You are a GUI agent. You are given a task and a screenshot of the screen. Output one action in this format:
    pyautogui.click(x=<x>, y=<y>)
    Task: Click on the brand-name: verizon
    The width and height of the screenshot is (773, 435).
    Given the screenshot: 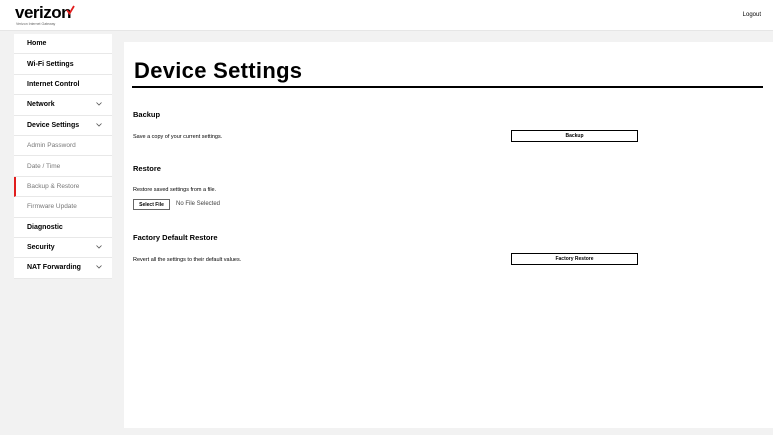 What is the action you would take?
    pyautogui.click(x=43, y=12)
    